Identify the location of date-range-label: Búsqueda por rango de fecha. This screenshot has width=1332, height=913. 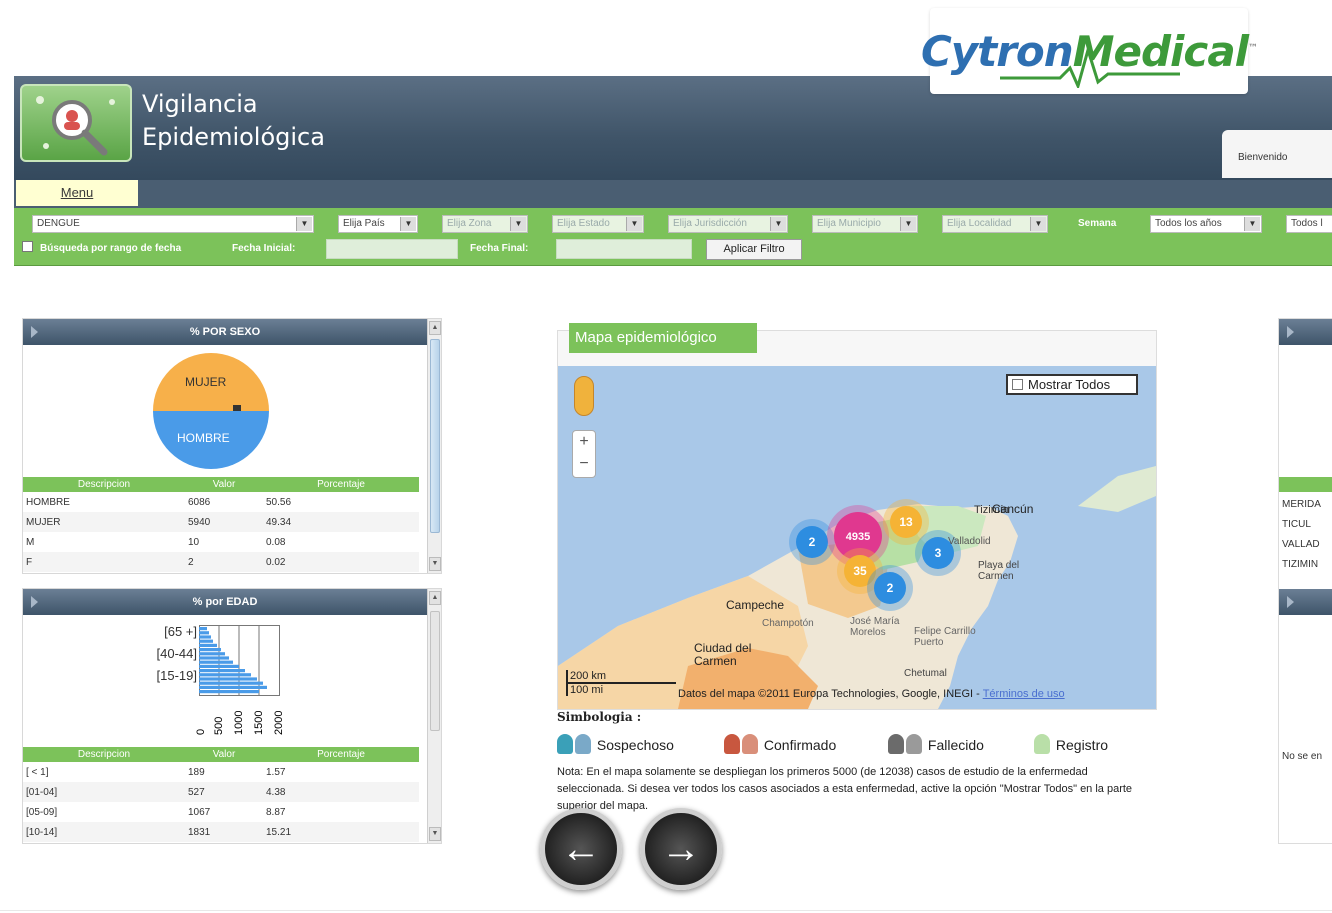
(111, 248).